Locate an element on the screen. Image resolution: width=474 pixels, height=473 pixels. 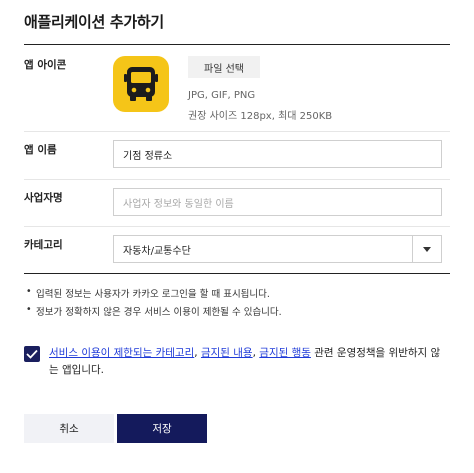
page-title: 애플리케이션 추가하기 is located at coordinates (94, 22).